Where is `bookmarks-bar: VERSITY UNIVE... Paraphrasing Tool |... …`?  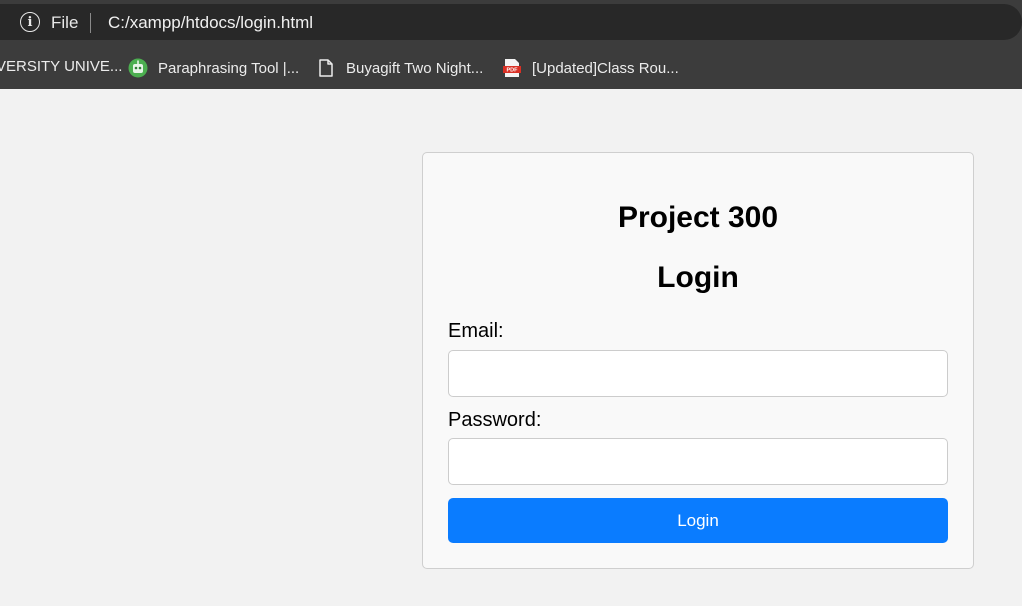 bookmarks-bar: VERSITY UNIVE... Paraphrasing Tool |... … is located at coordinates (511, 67).